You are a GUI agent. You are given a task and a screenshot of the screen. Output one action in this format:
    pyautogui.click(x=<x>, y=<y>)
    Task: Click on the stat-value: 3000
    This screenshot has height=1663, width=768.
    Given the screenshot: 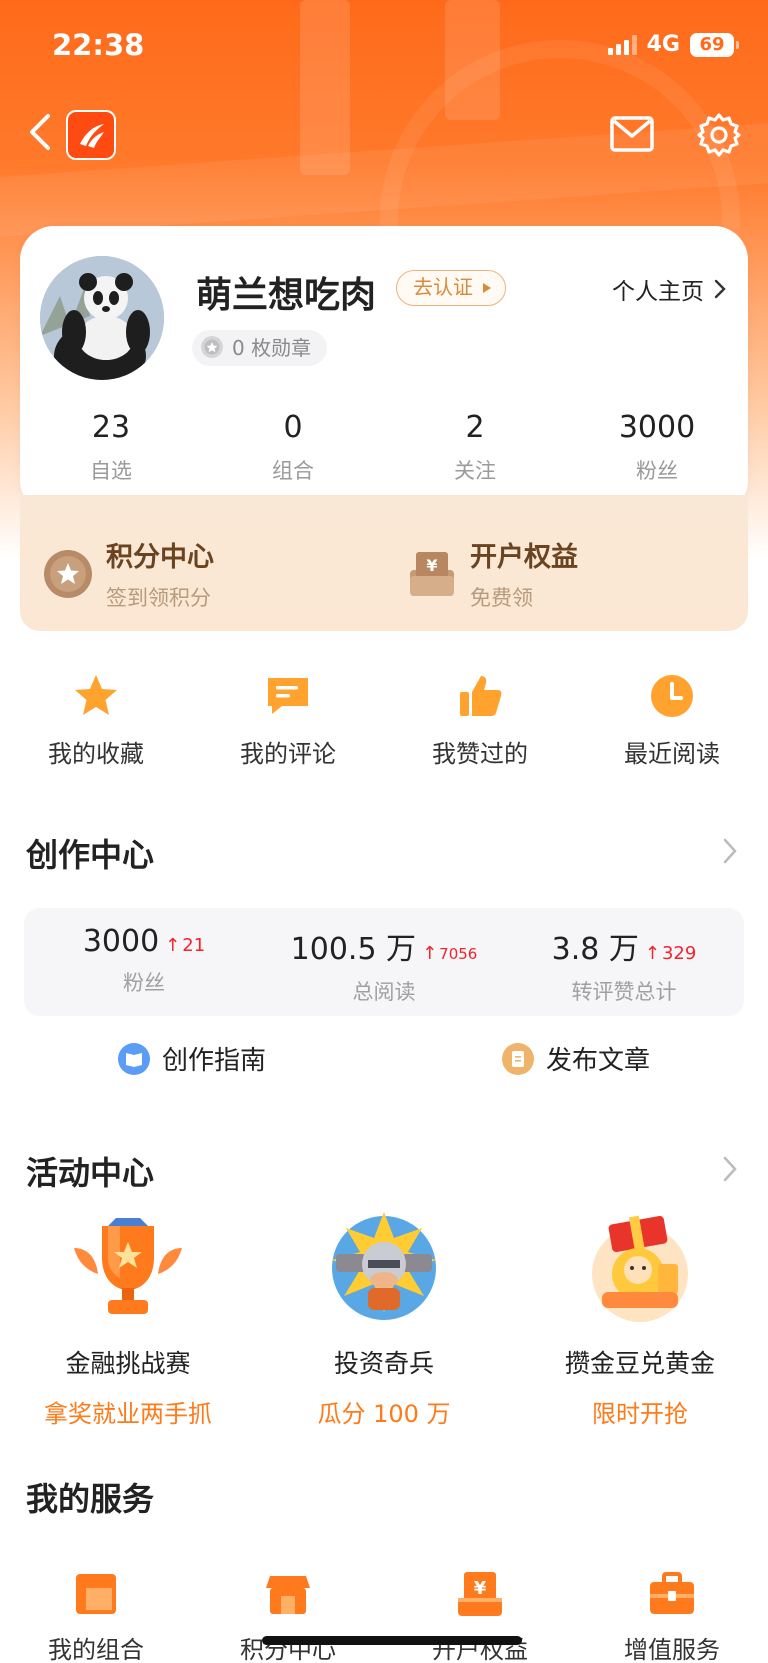 What is the action you would take?
    pyautogui.click(x=657, y=427)
    